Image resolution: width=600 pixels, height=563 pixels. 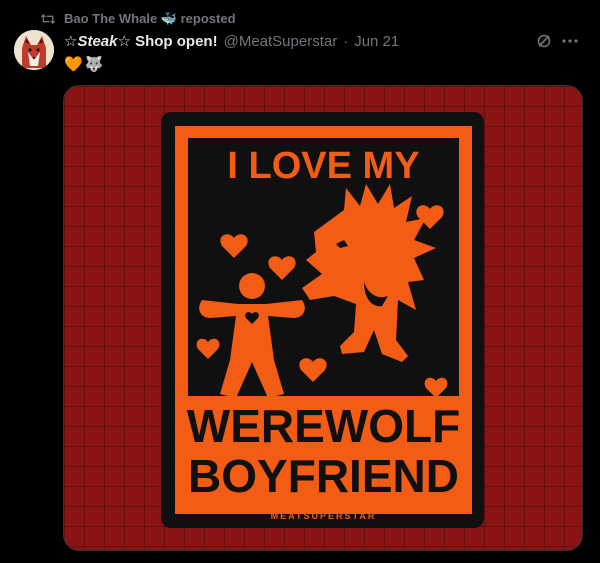 What do you see at coordinates (323, 426) in the screenshot?
I see `werewolf-text: WEREWOLF` at bounding box center [323, 426].